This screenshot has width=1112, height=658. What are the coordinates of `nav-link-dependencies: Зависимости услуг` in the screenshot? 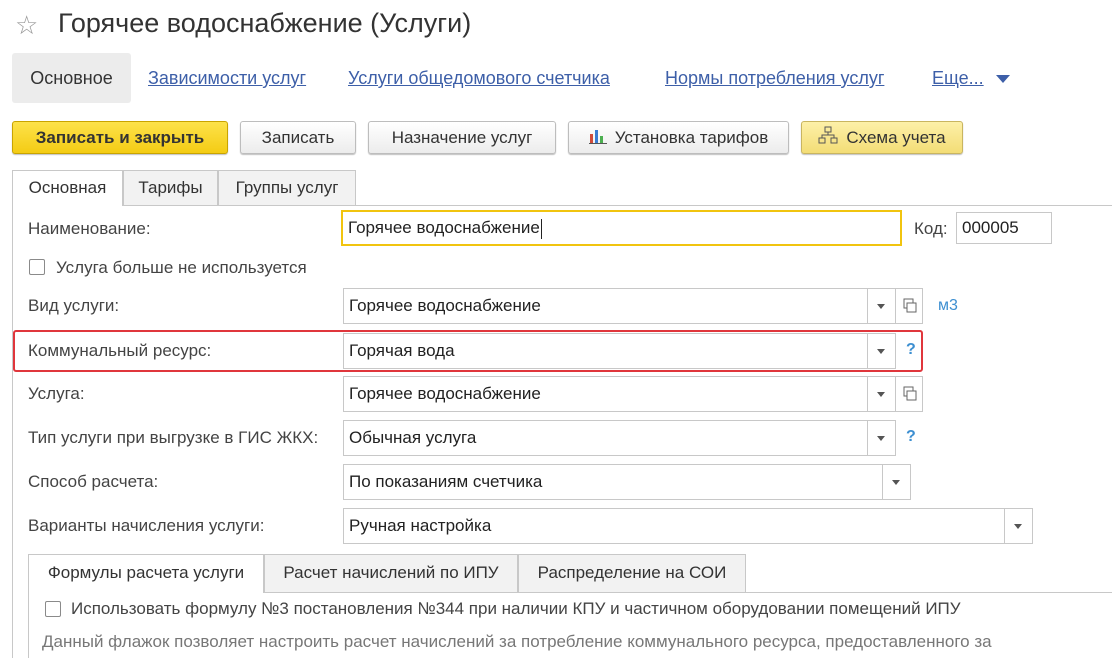 It's located at (227, 78).